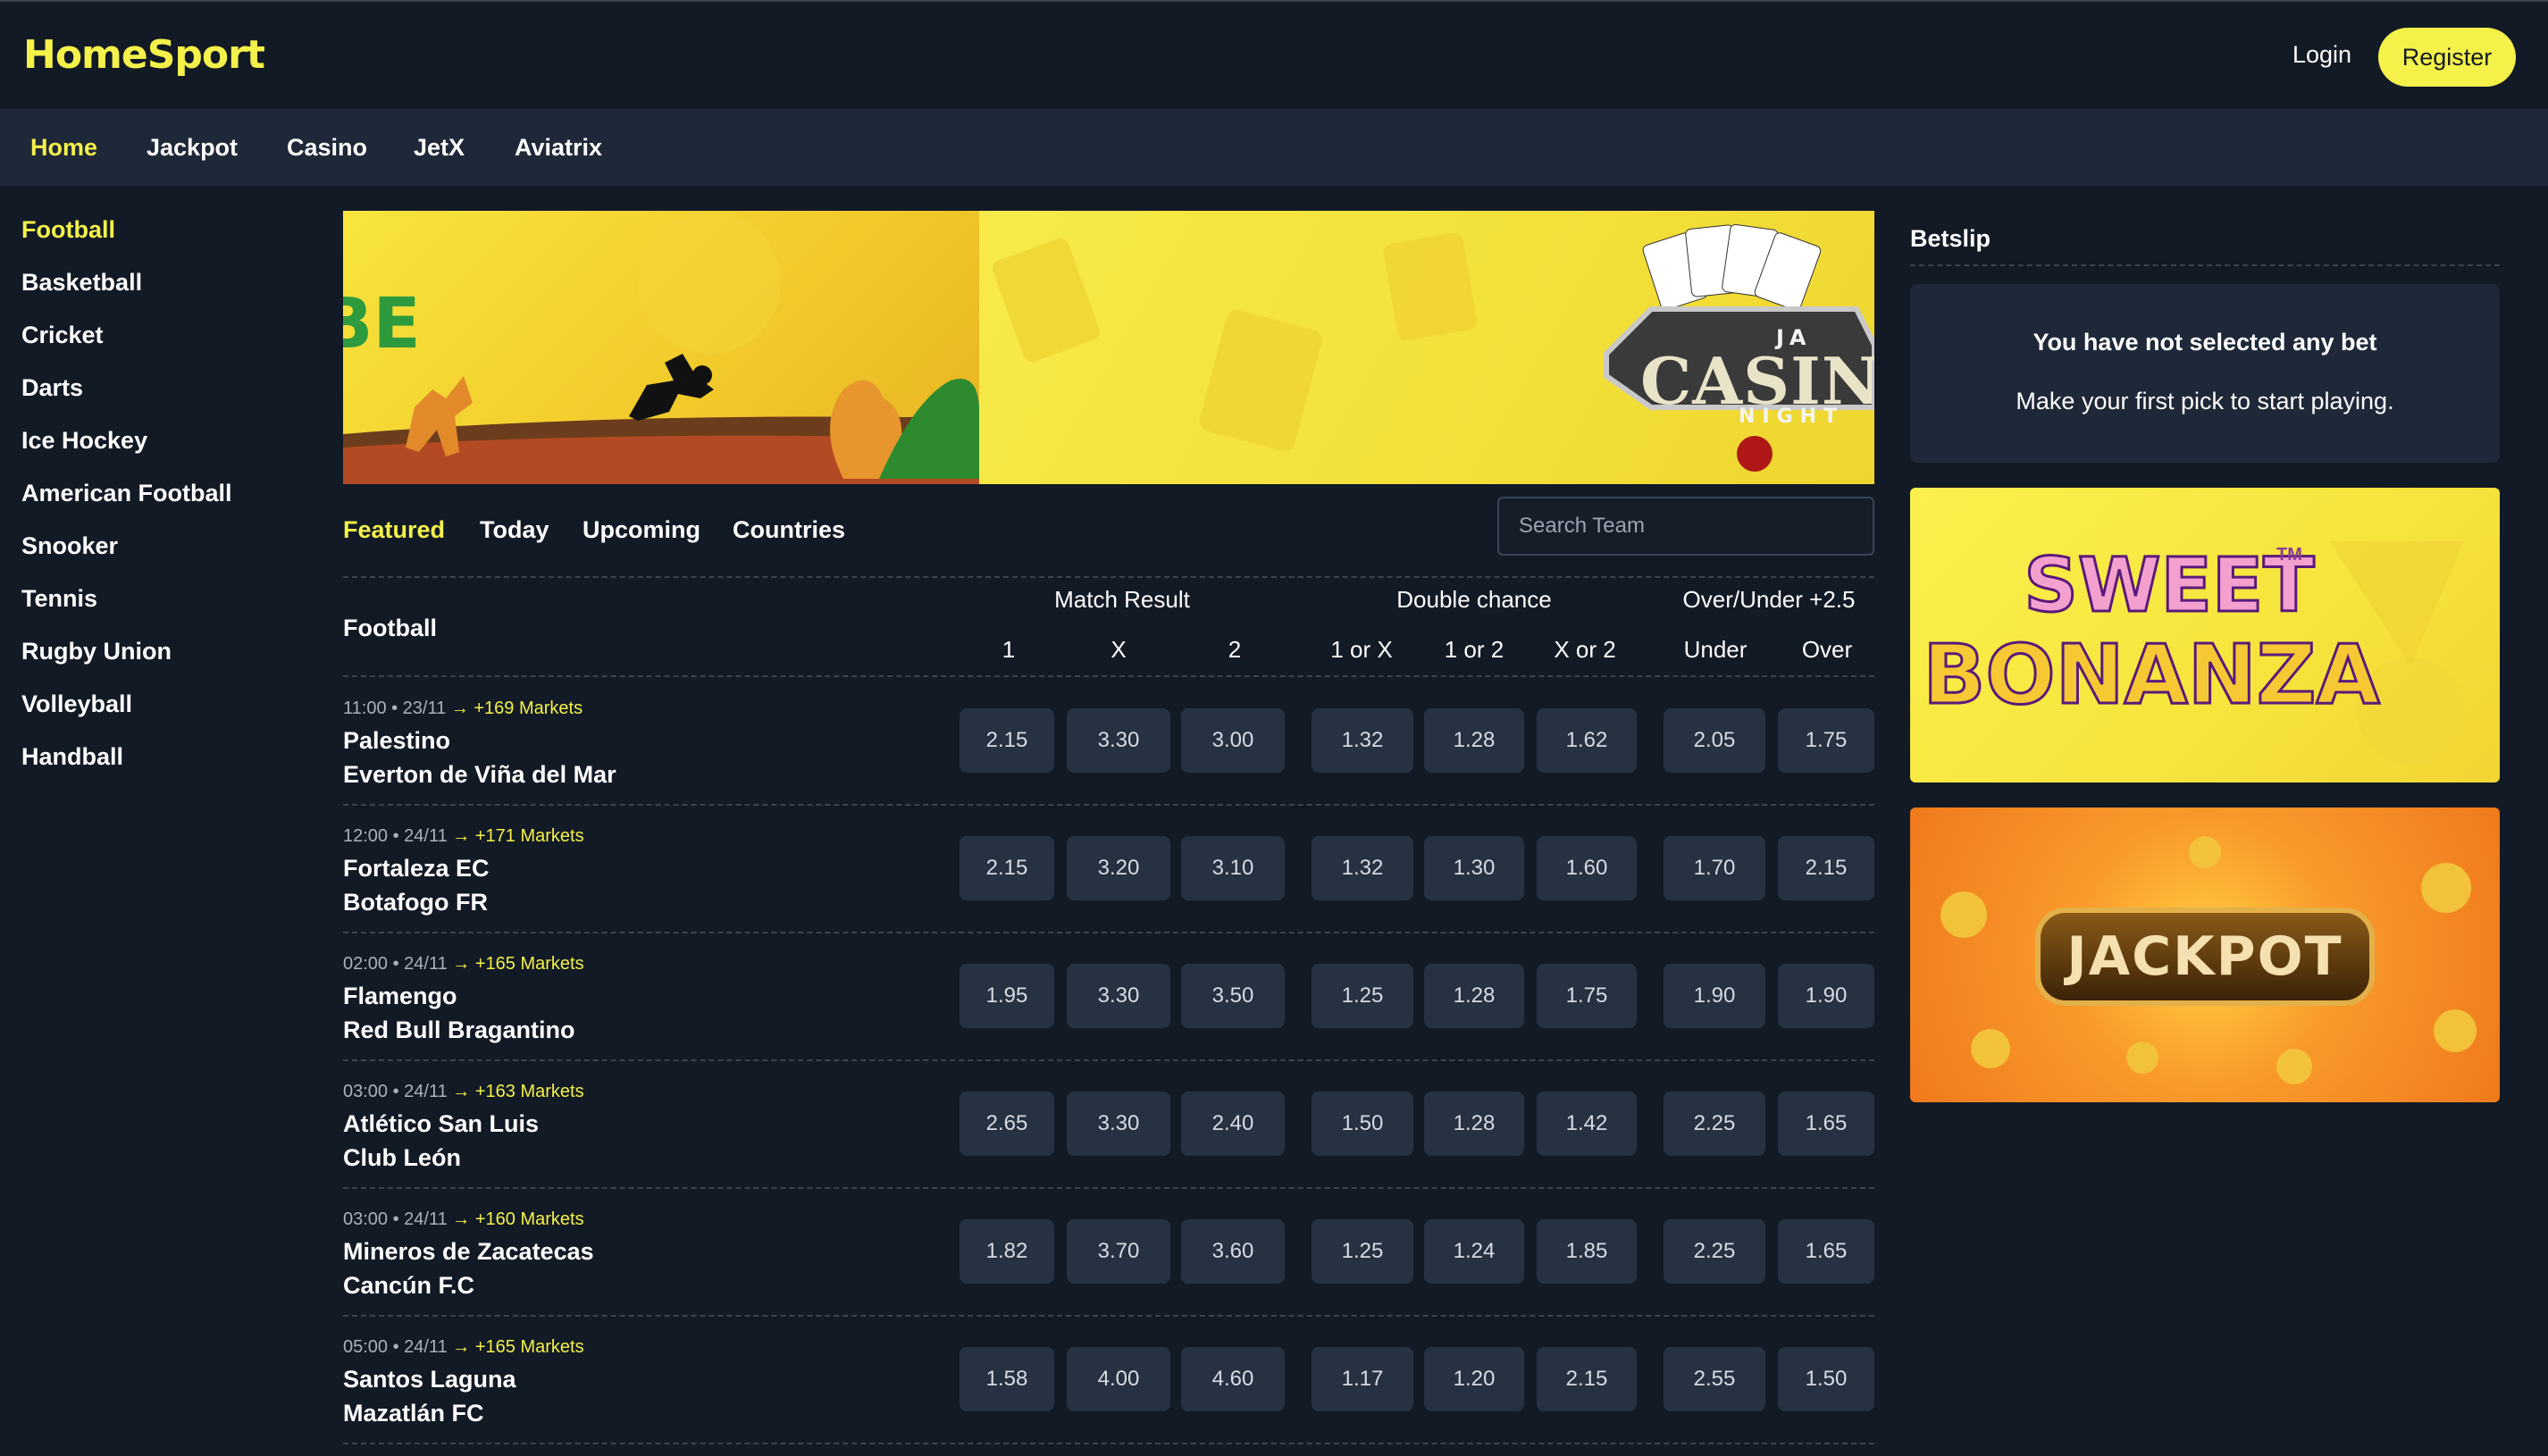  I want to click on odds-button-under: 2.55, so click(1714, 1379).